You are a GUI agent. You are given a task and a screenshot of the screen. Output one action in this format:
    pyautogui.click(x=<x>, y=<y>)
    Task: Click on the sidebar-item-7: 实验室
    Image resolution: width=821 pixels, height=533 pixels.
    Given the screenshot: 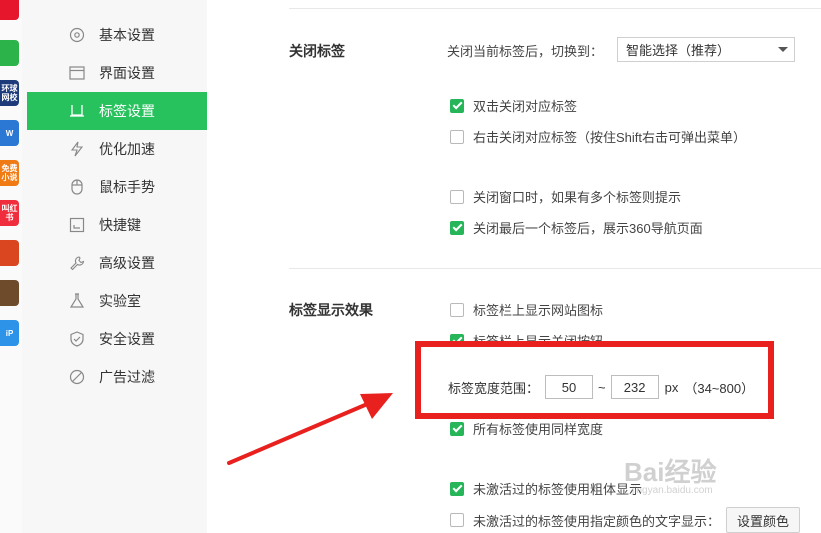 What is the action you would take?
    pyautogui.click(x=117, y=301)
    